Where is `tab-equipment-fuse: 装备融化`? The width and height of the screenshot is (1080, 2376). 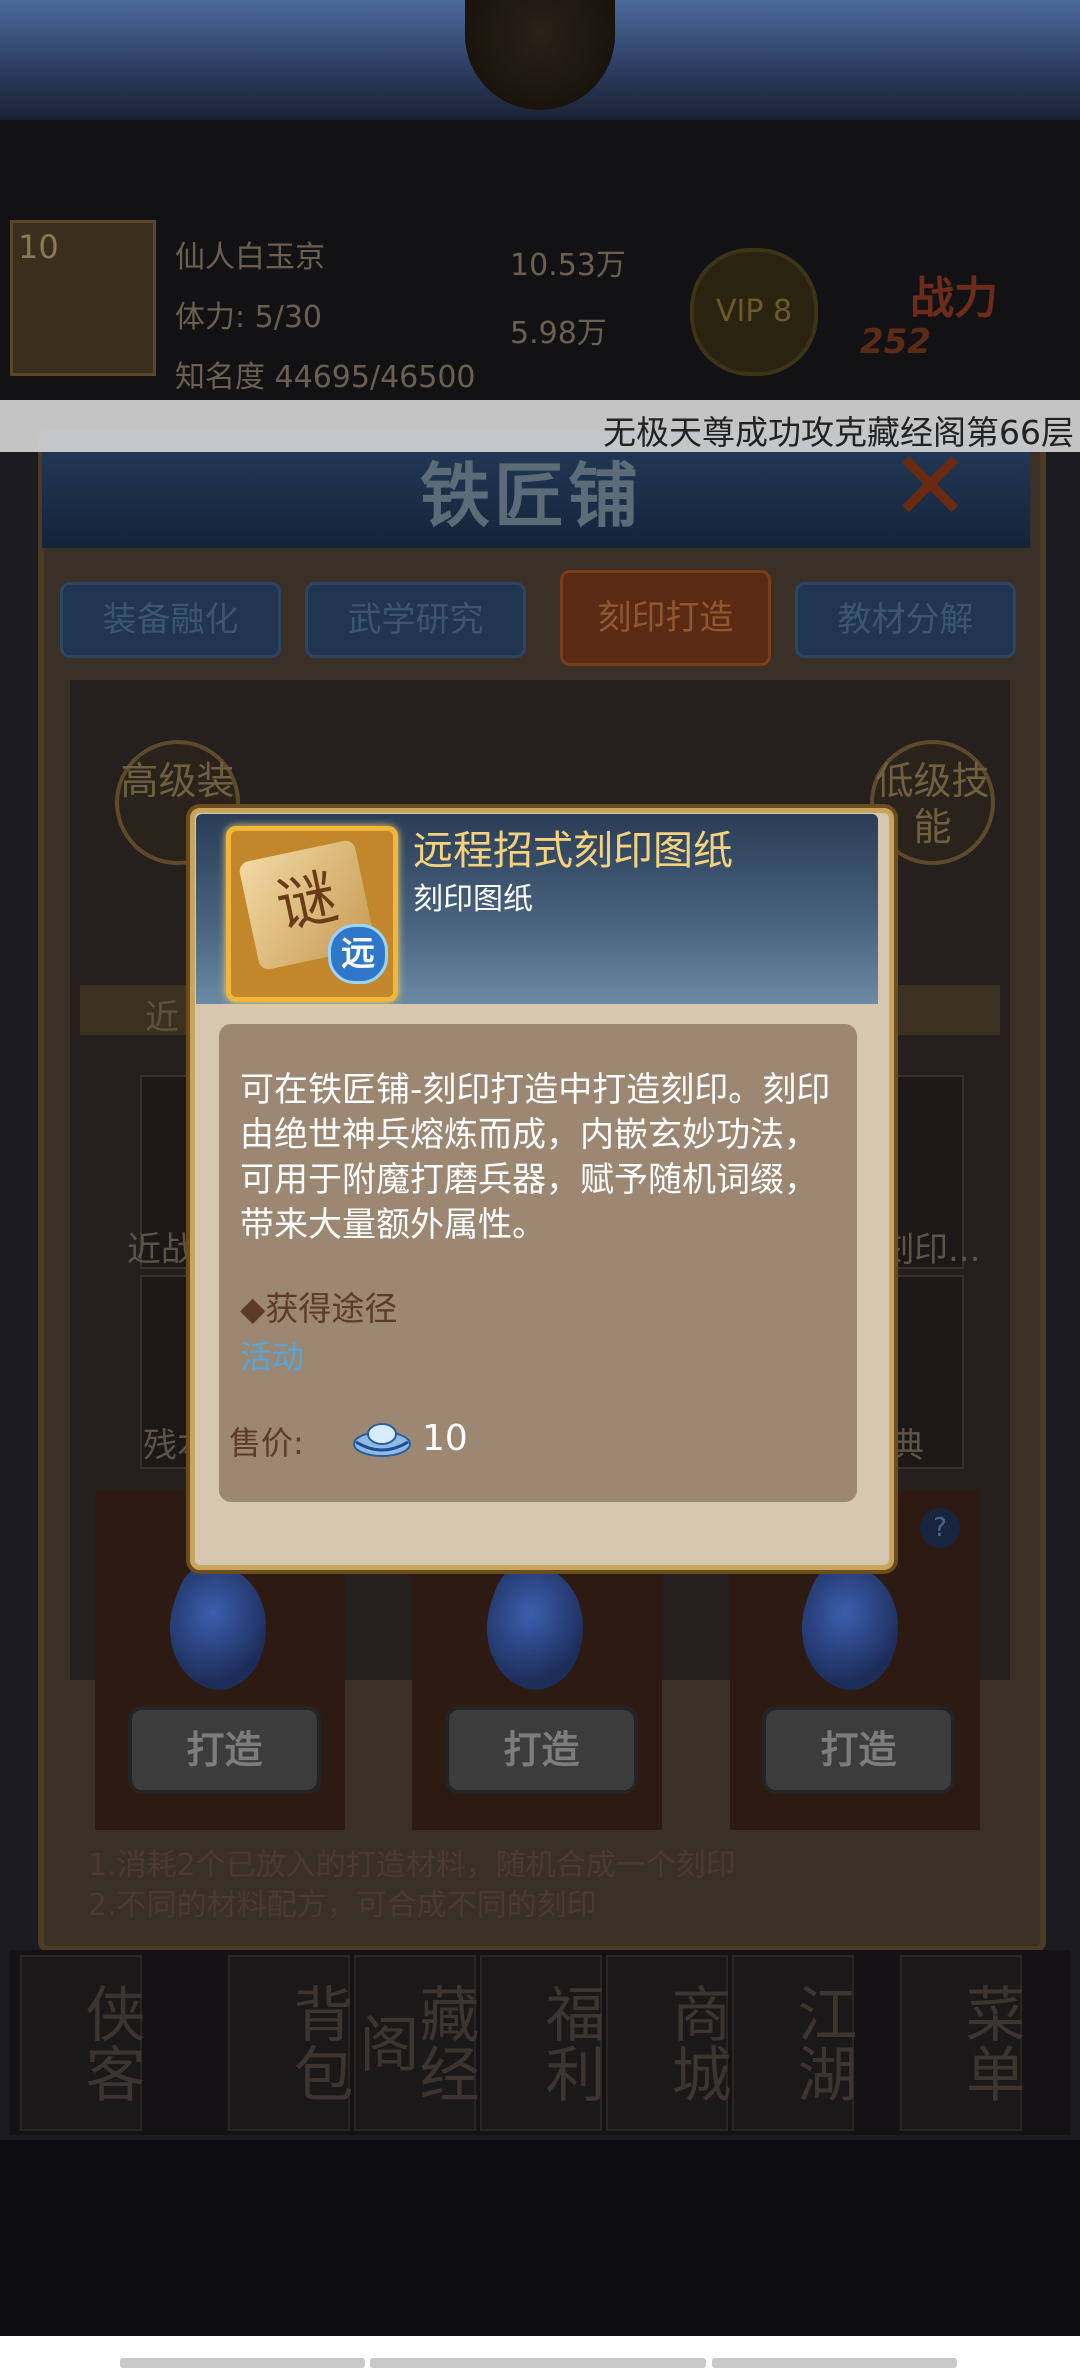
tab-equipment-fuse: 装备融化 is located at coordinates (170, 620).